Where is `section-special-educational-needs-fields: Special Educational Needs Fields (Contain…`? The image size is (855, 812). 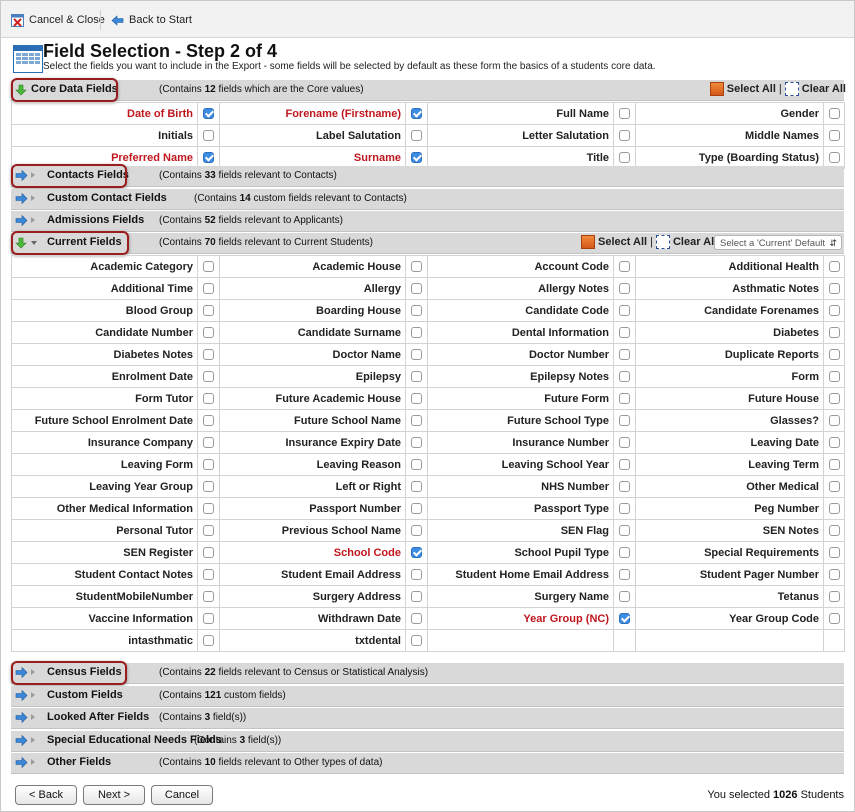
section-special-educational-needs-fields: Special Educational Needs Fields (Contain… is located at coordinates (427, 741).